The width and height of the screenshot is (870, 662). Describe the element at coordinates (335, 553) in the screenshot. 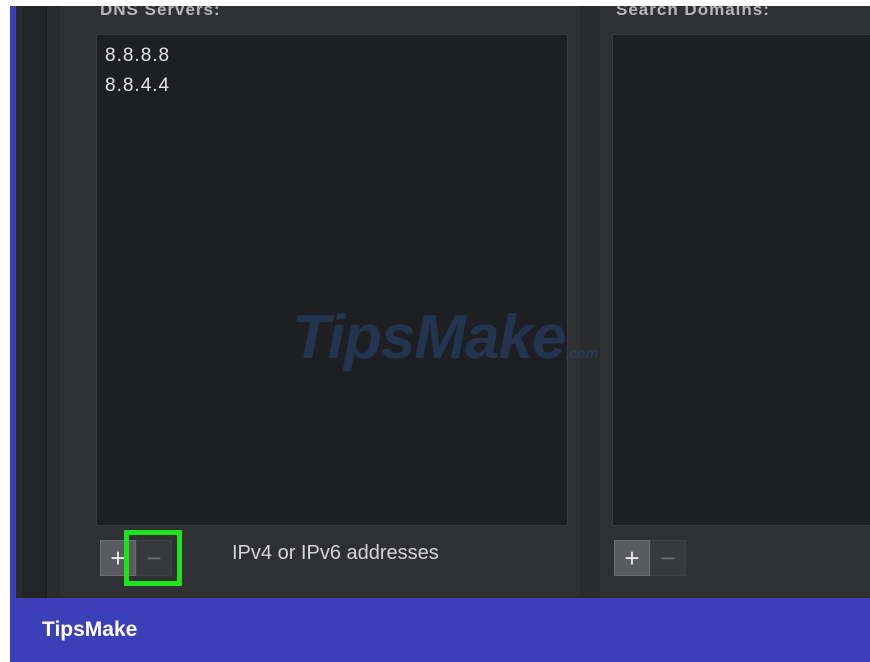

I see `dns-servers-hint: IPv4 or IPv6 addresses` at that location.